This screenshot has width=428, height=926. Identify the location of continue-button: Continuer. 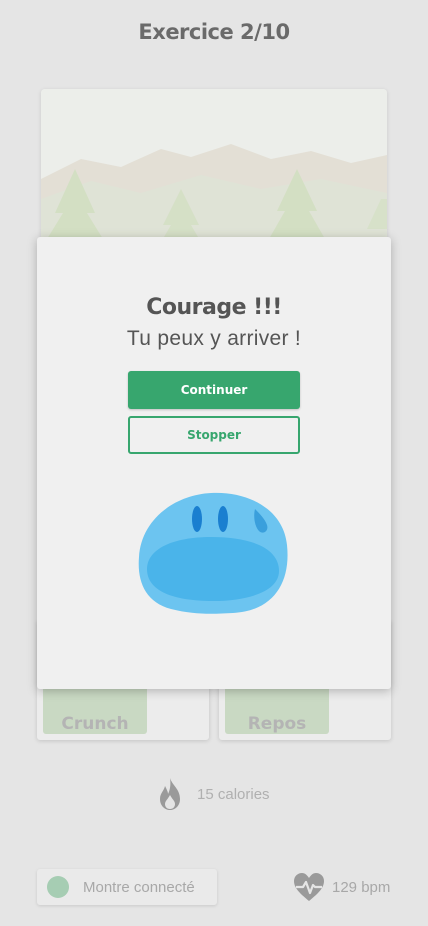
(214, 390).